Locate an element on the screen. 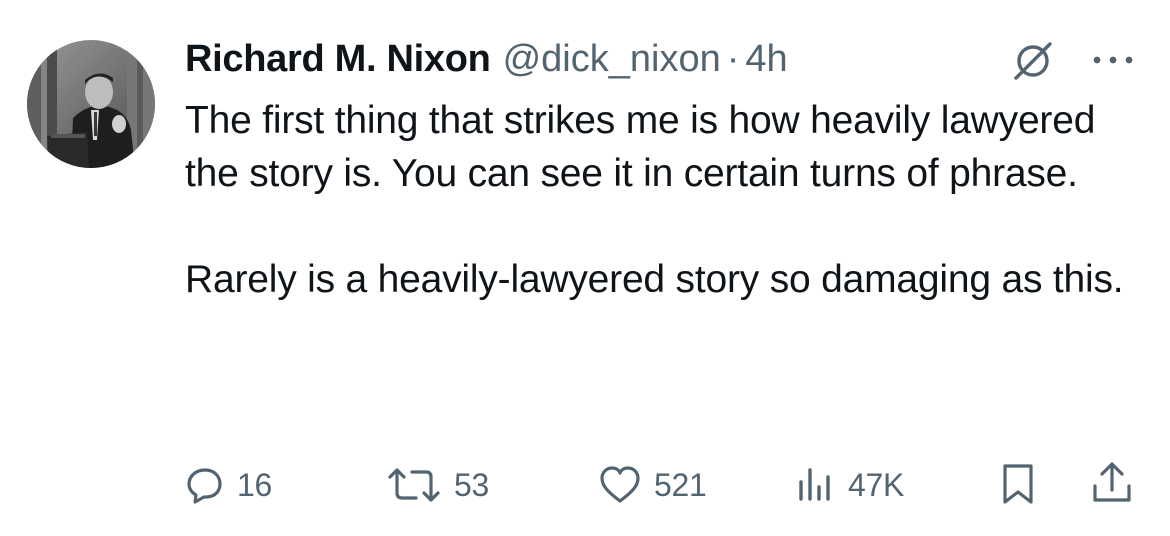 Image resolution: width=1170 pixels, height=536 pixels. heart-icon is located at coordinates (620, 484).